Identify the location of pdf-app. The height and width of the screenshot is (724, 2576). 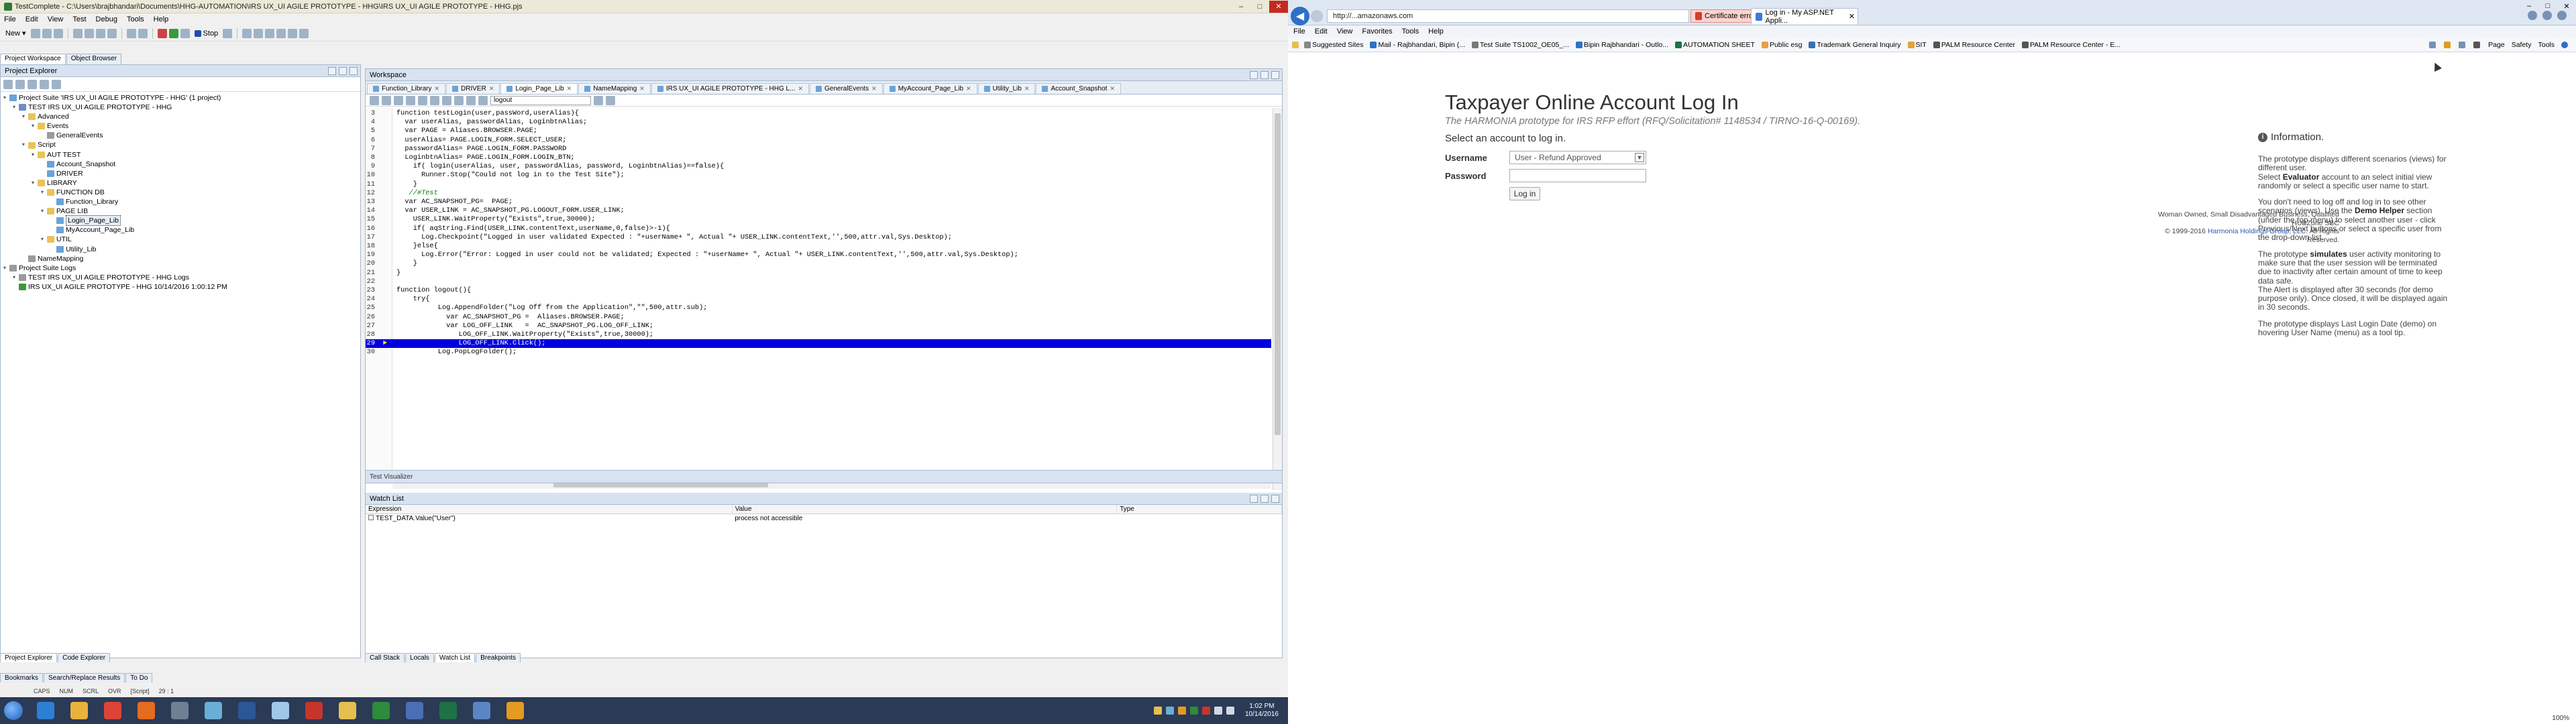
(314, 711).